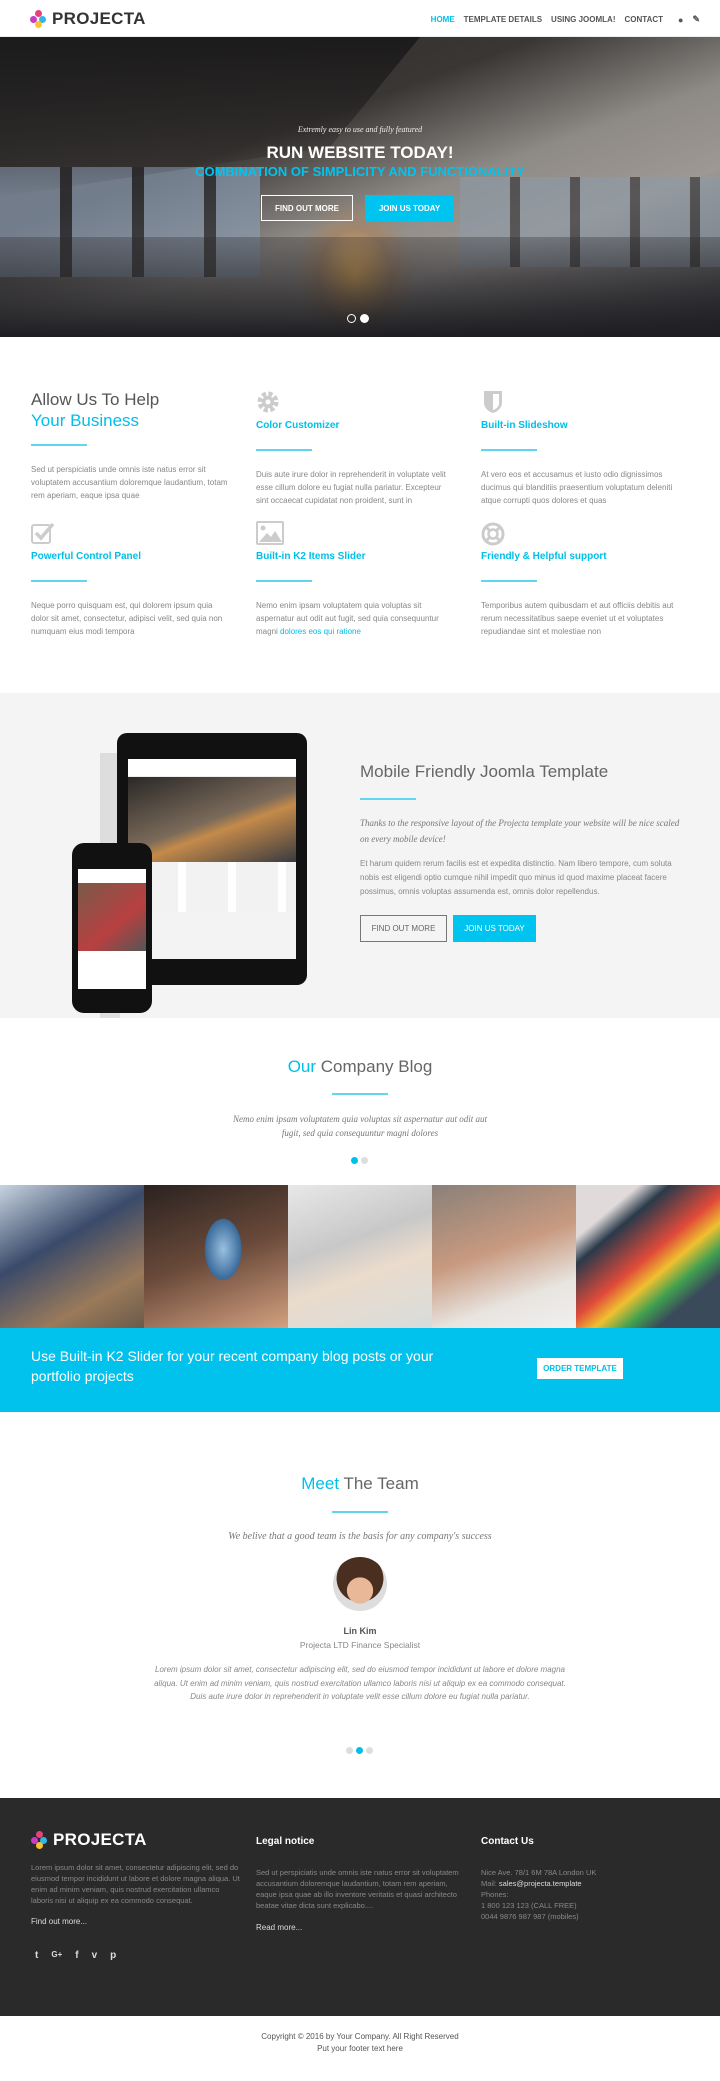 The height and width of the screenshot is (2081, 720). What do you see at coordinates (530, 1916) in the screenshot?
I see `phone-2: 0044 9876 987 987 (mobiles)` at bounding box center [530, 1916].